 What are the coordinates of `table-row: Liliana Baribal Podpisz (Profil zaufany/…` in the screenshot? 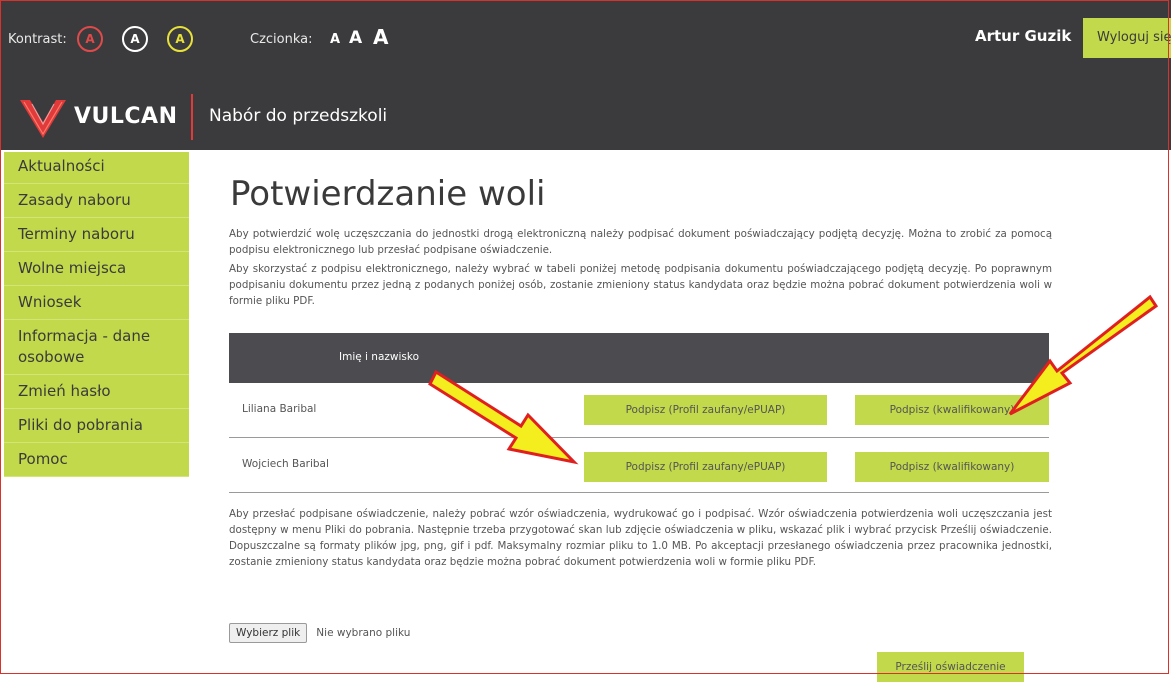 It's located at (639, 410).